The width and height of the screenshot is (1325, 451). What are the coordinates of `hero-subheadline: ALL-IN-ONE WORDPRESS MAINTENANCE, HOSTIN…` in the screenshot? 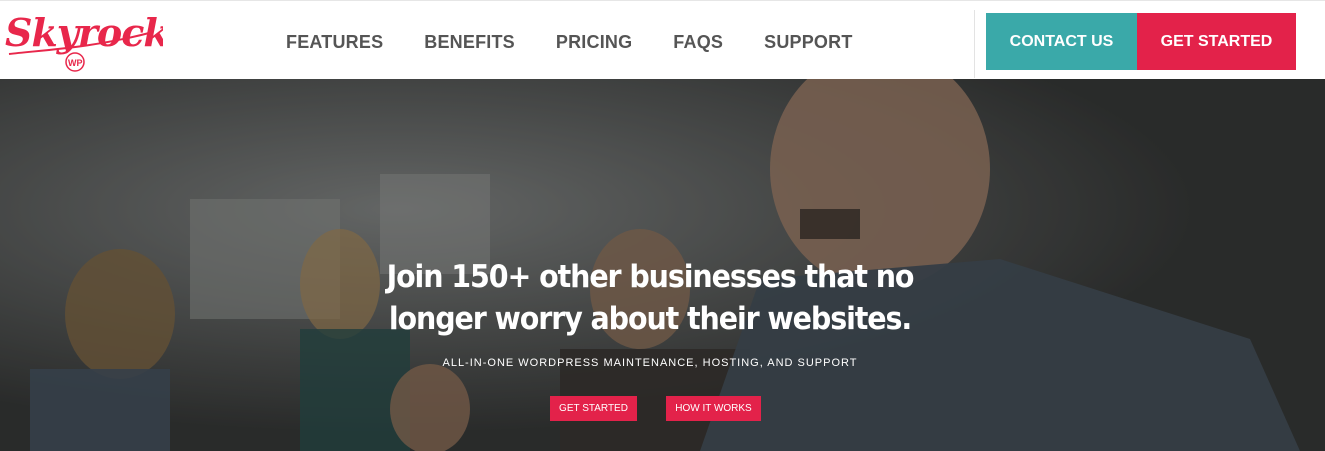 It's located at (650, 363).